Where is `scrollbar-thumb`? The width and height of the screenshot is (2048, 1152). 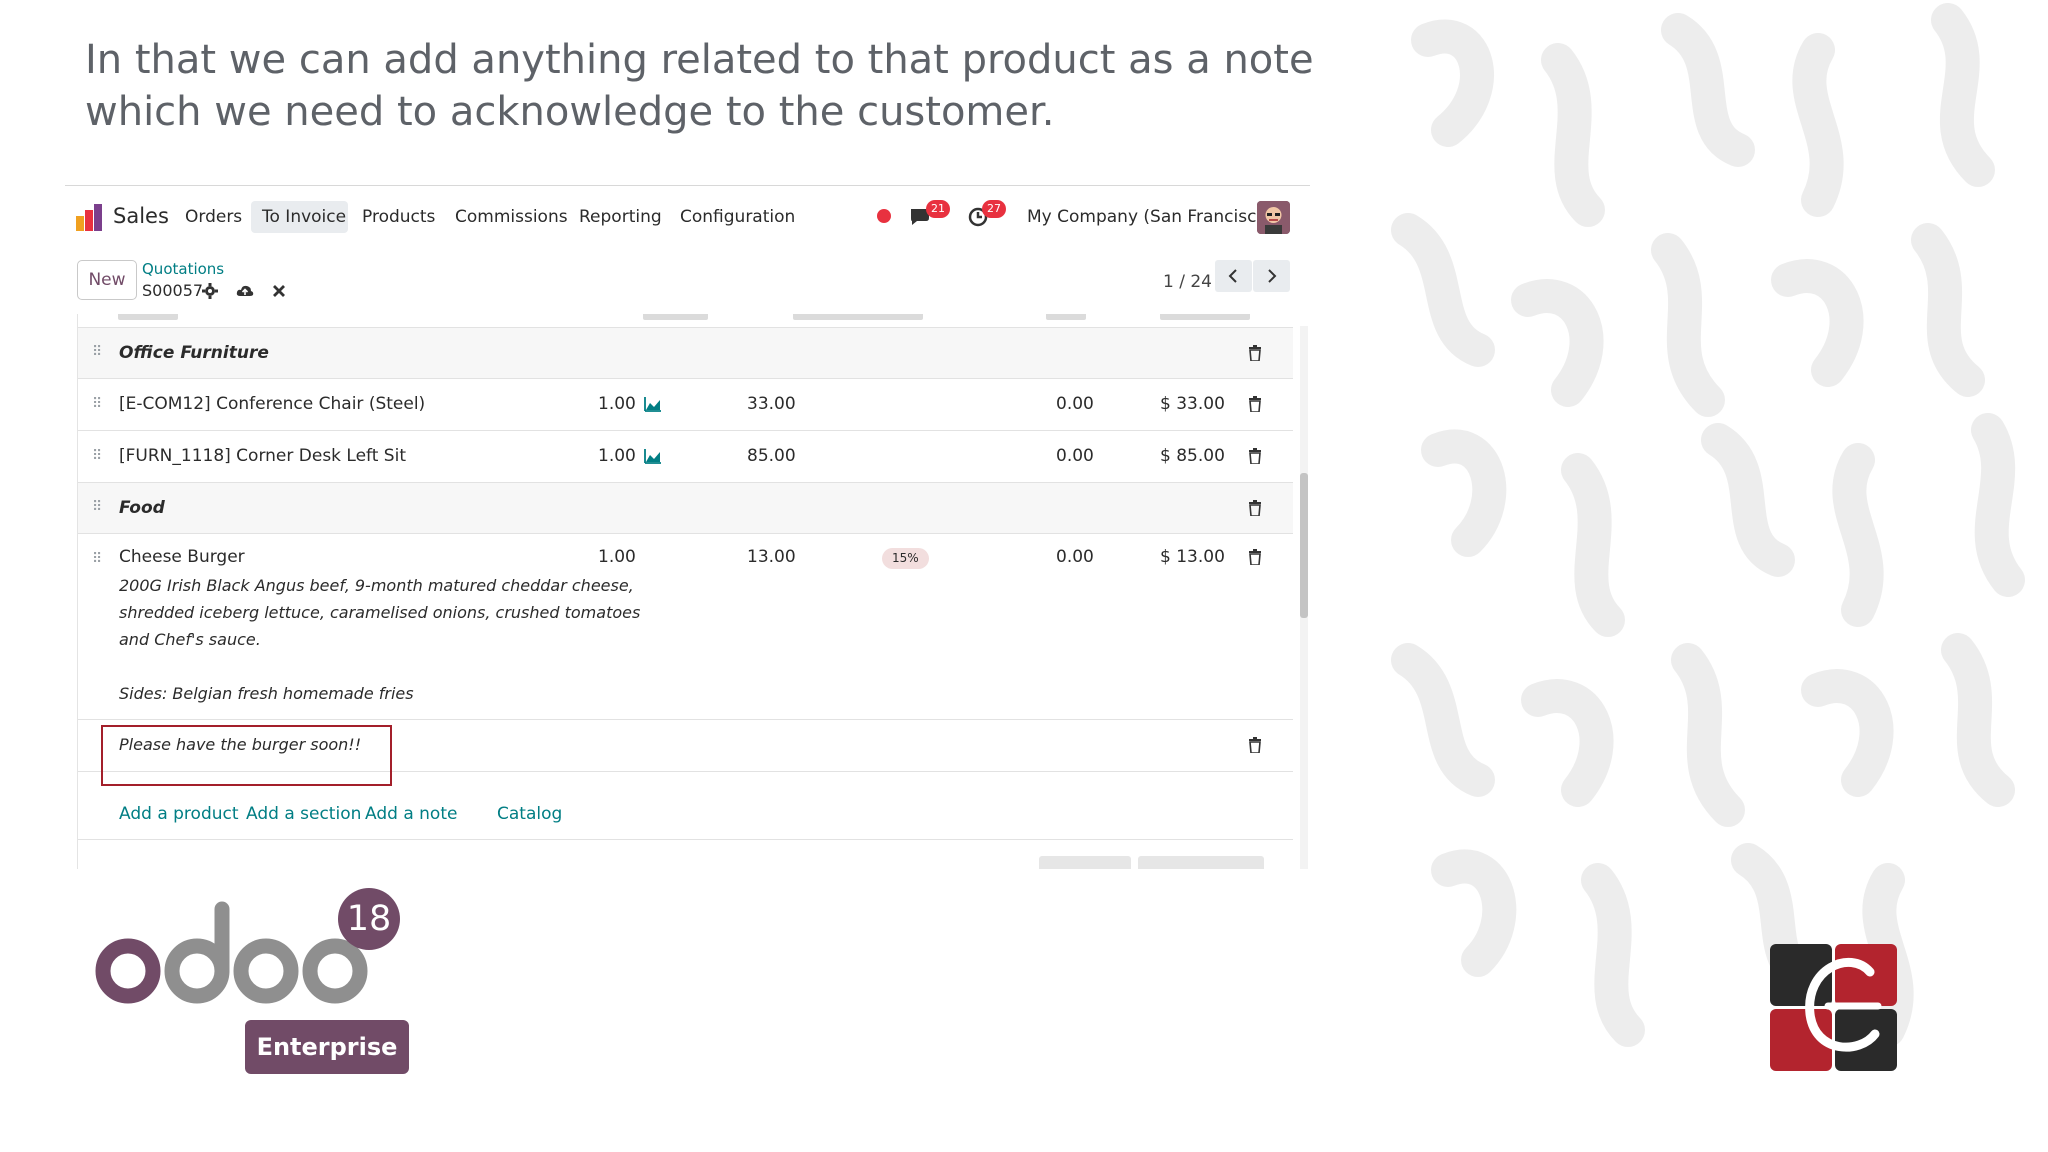 scrollbar-thumb is located at coordinates (1304, 545).